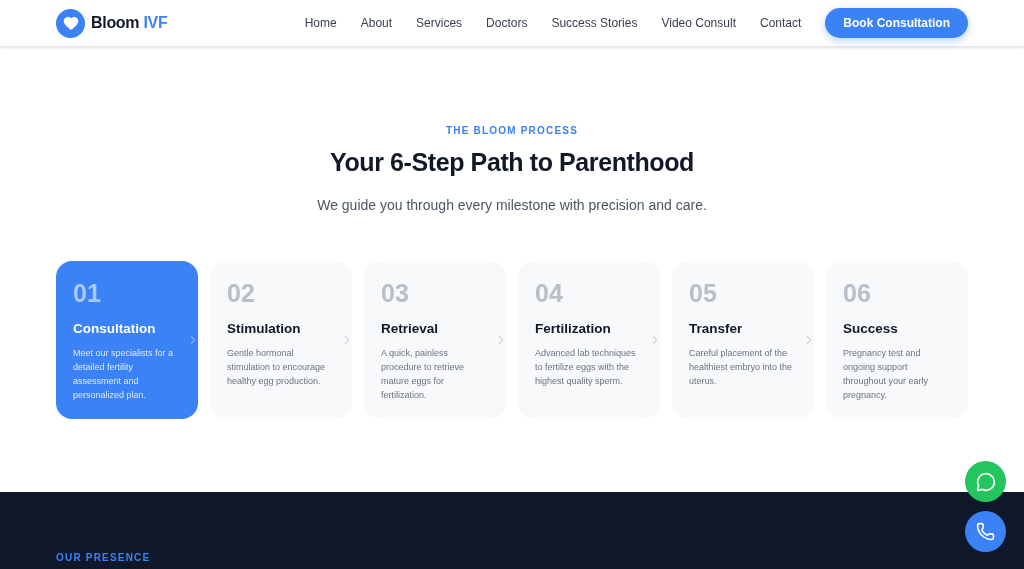 This screenshot has height=569, width=1024. Describe the element at coordinates (586, 367) in the screenshot. I see `step-description: Advanced lab techniques to fertilize eggs with the highest quality sperm.` at that location.